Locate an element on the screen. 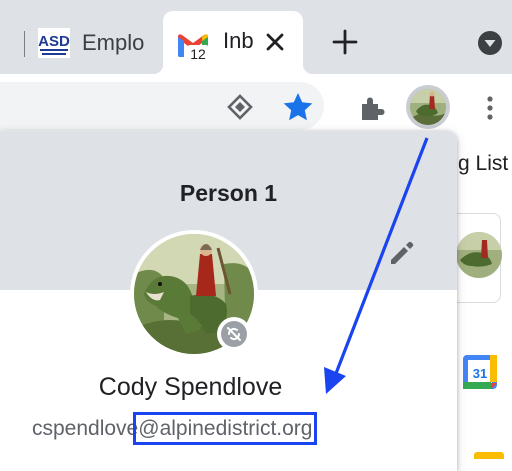  edit-pencil-icon is located at coordinates (401, 254).